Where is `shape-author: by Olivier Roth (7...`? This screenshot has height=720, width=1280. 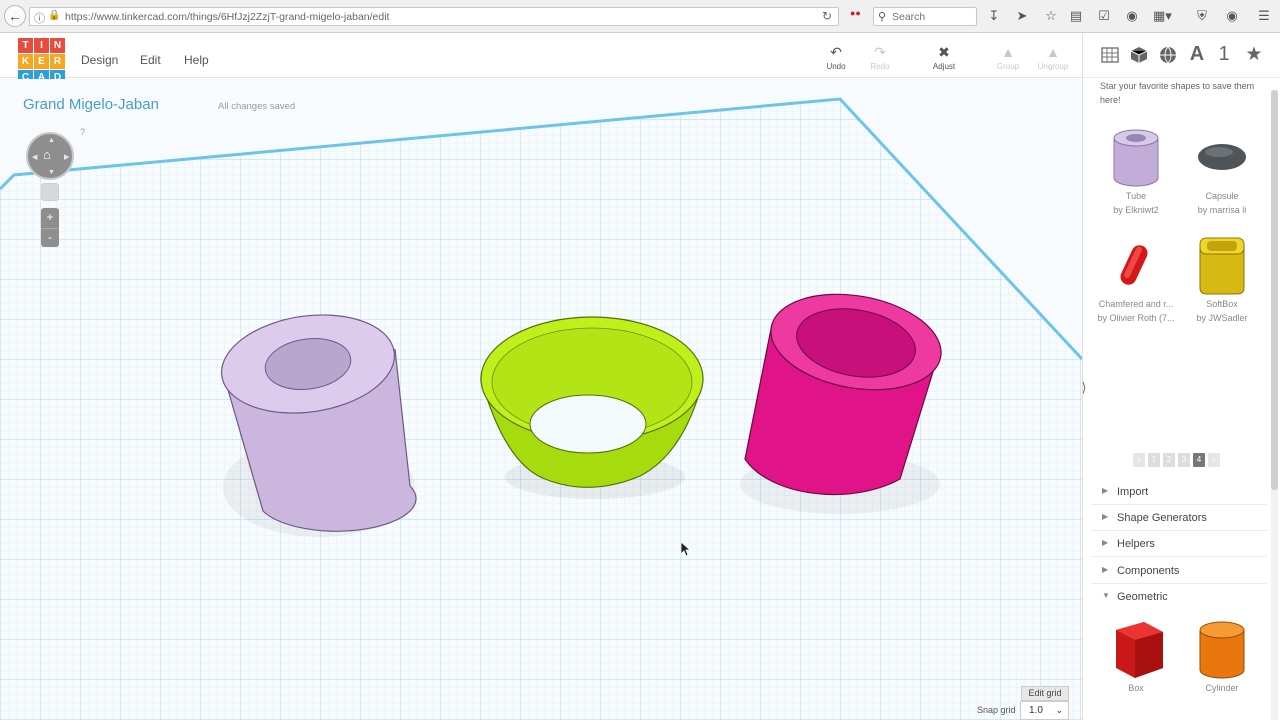
shape-author: by Olivier Roth (7... is located at coordinates (1136, 318).